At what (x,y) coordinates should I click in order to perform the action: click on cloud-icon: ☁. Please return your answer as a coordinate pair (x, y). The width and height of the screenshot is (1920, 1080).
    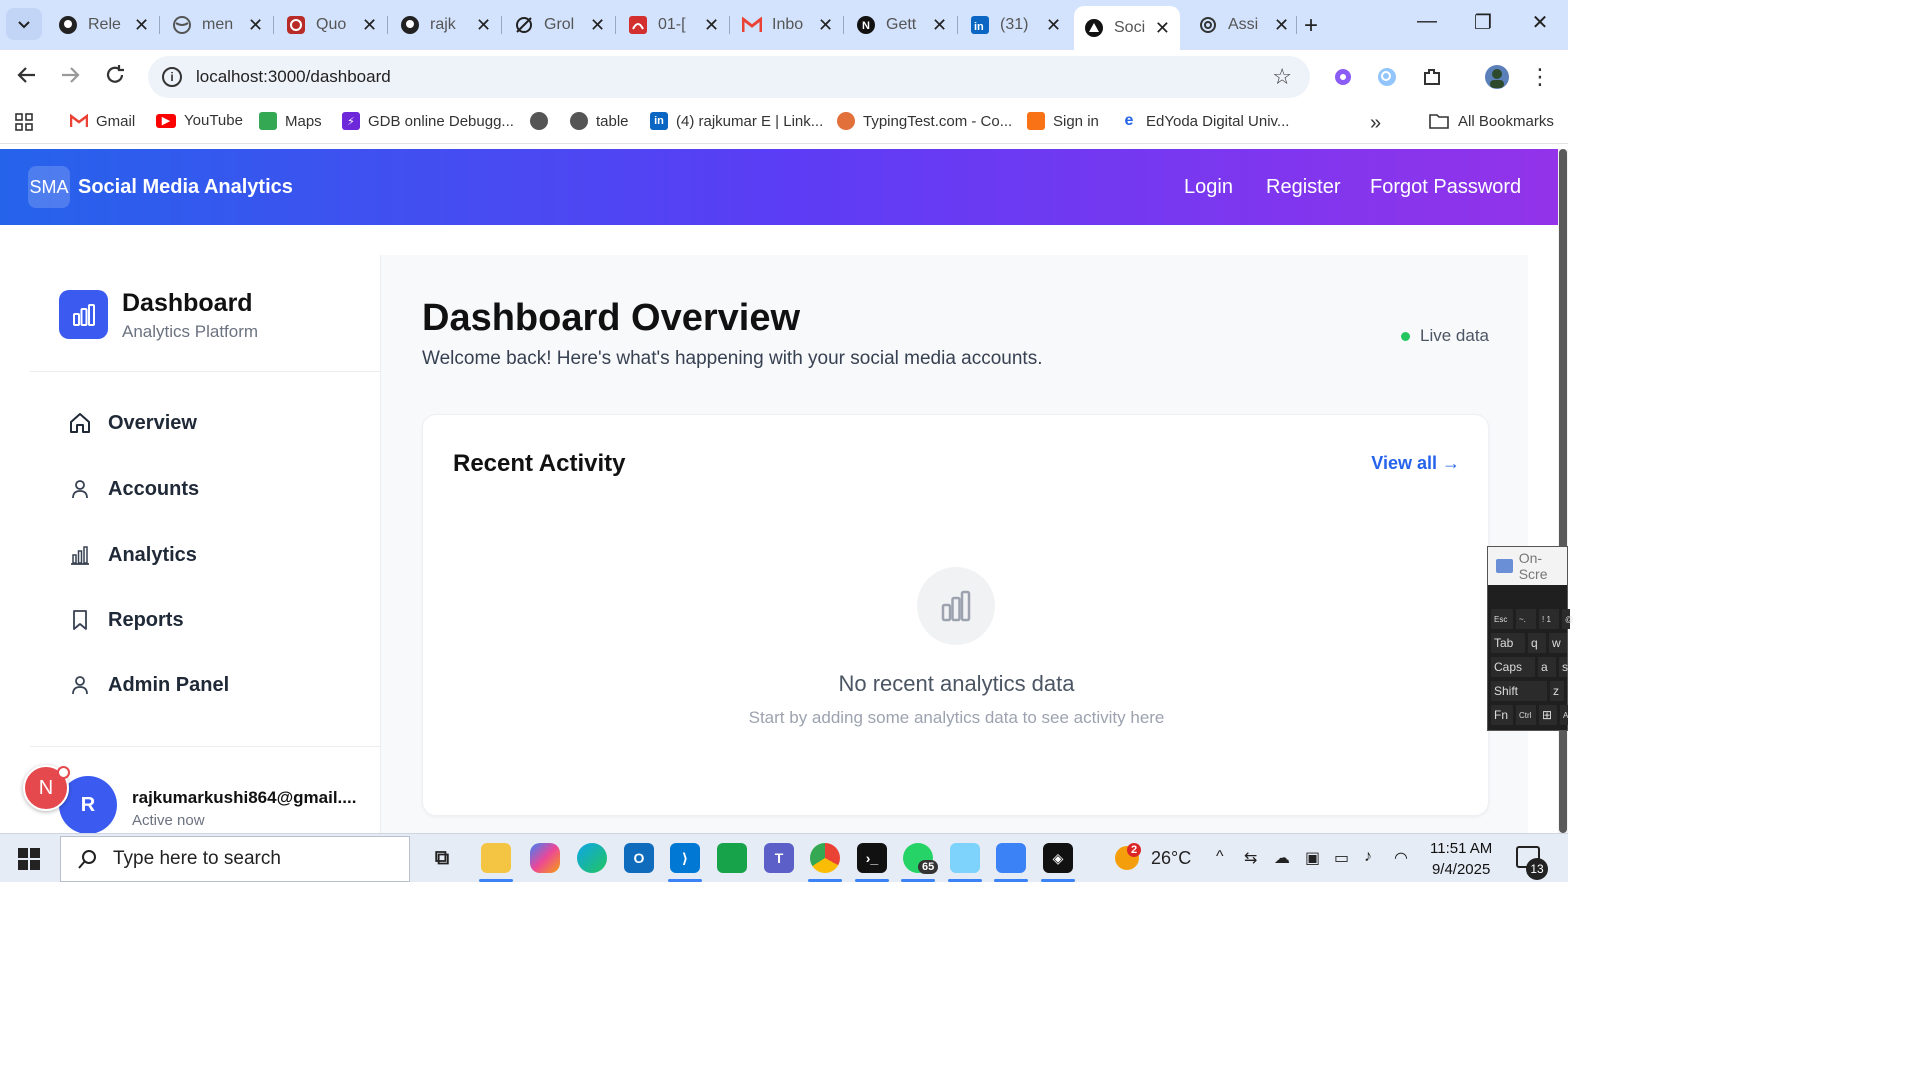
    Looking at the image, I should click on (1282, 858).